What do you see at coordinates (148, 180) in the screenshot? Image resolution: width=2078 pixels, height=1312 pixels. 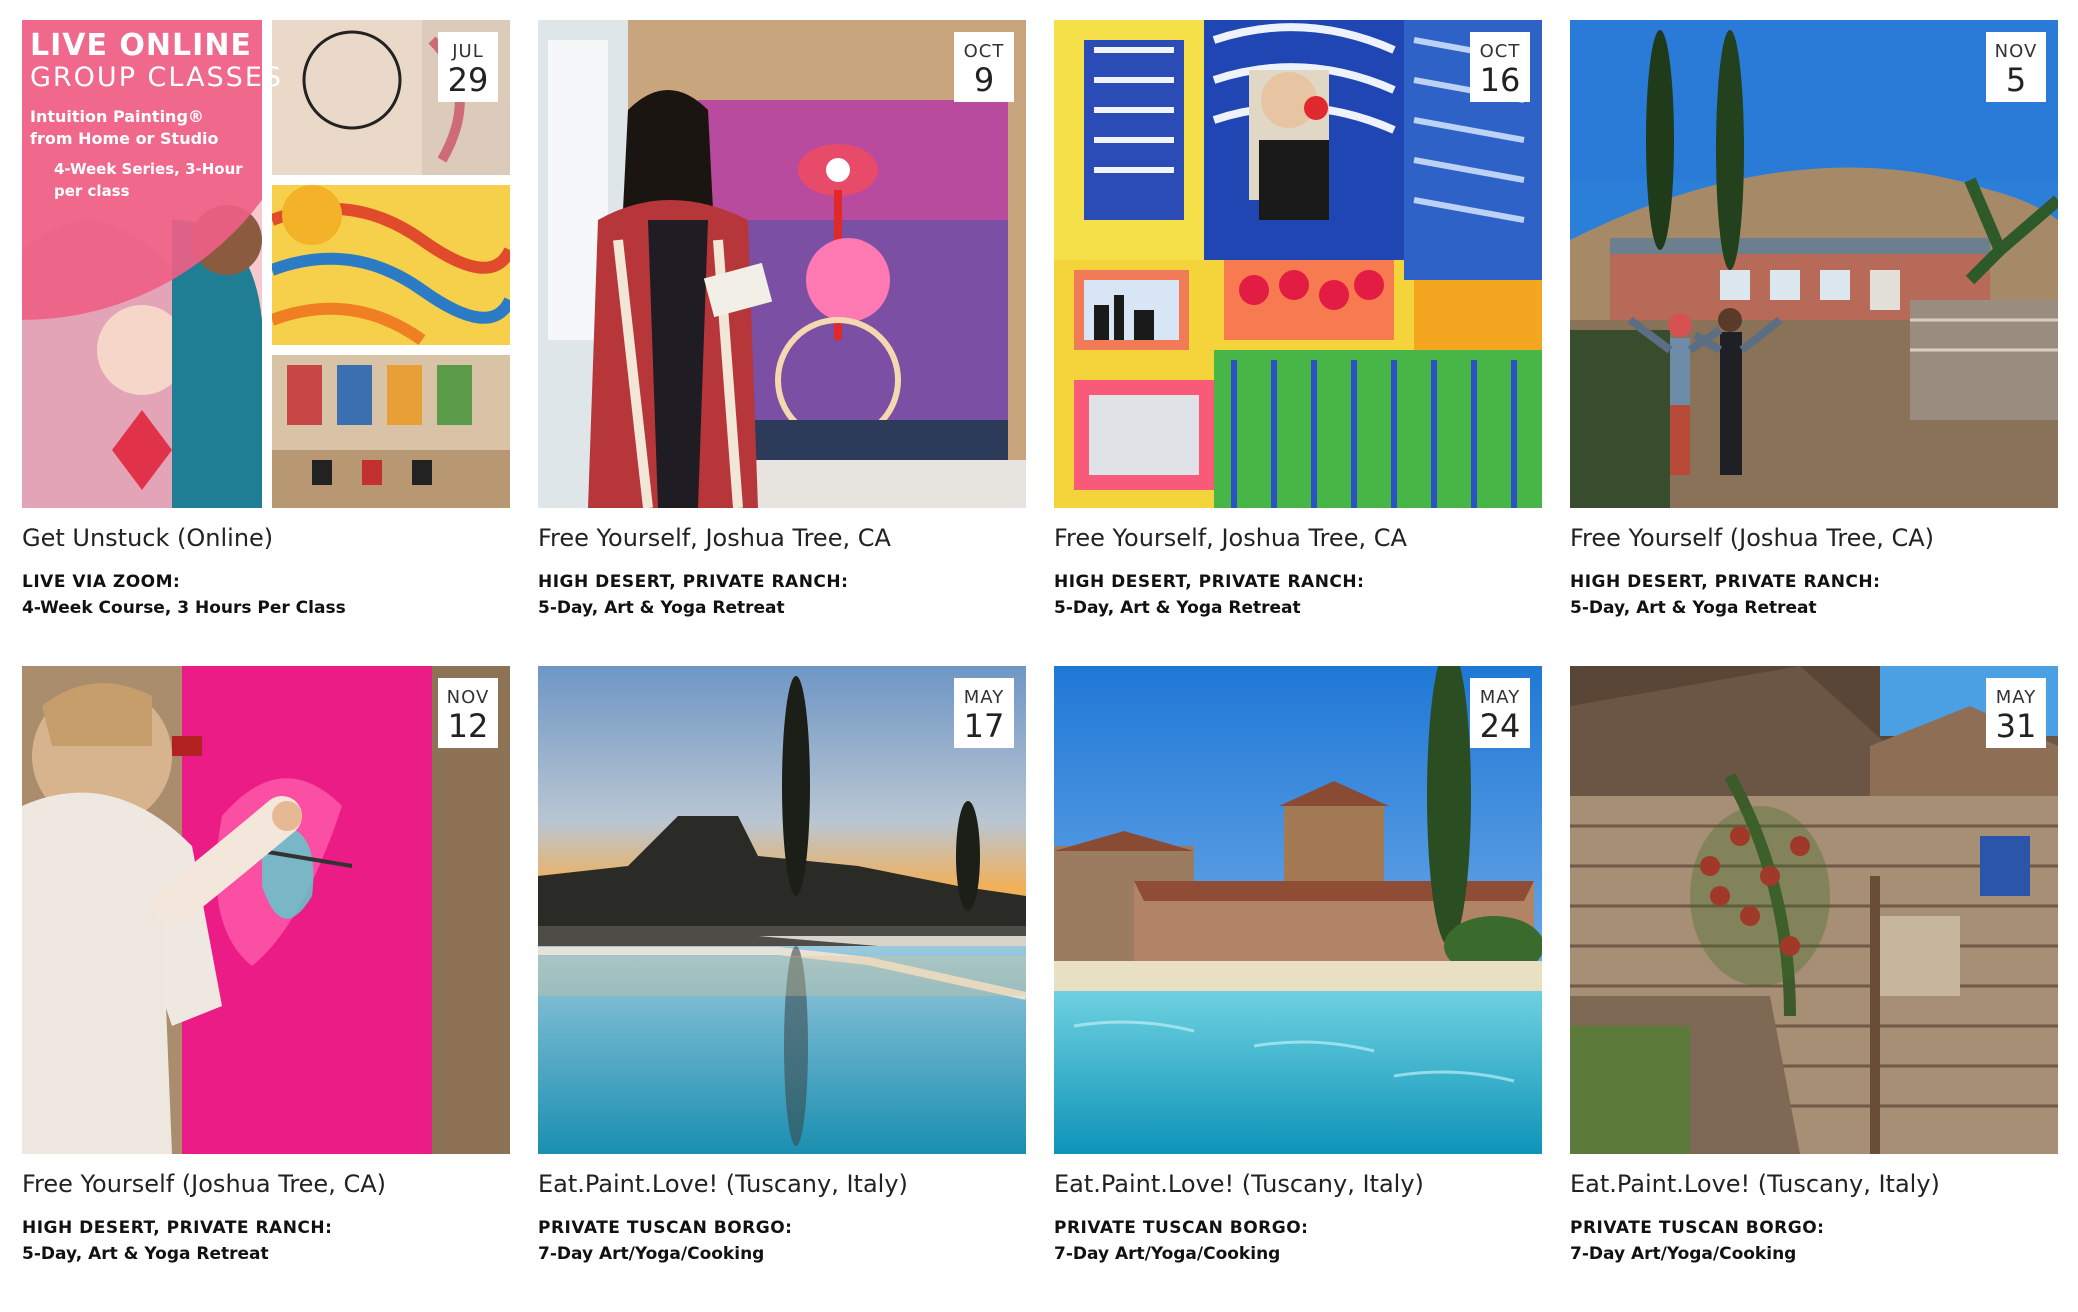 I see `promo-line-4: 4-Week Series, 3-Hour per class` at bounding box center [148, 180].